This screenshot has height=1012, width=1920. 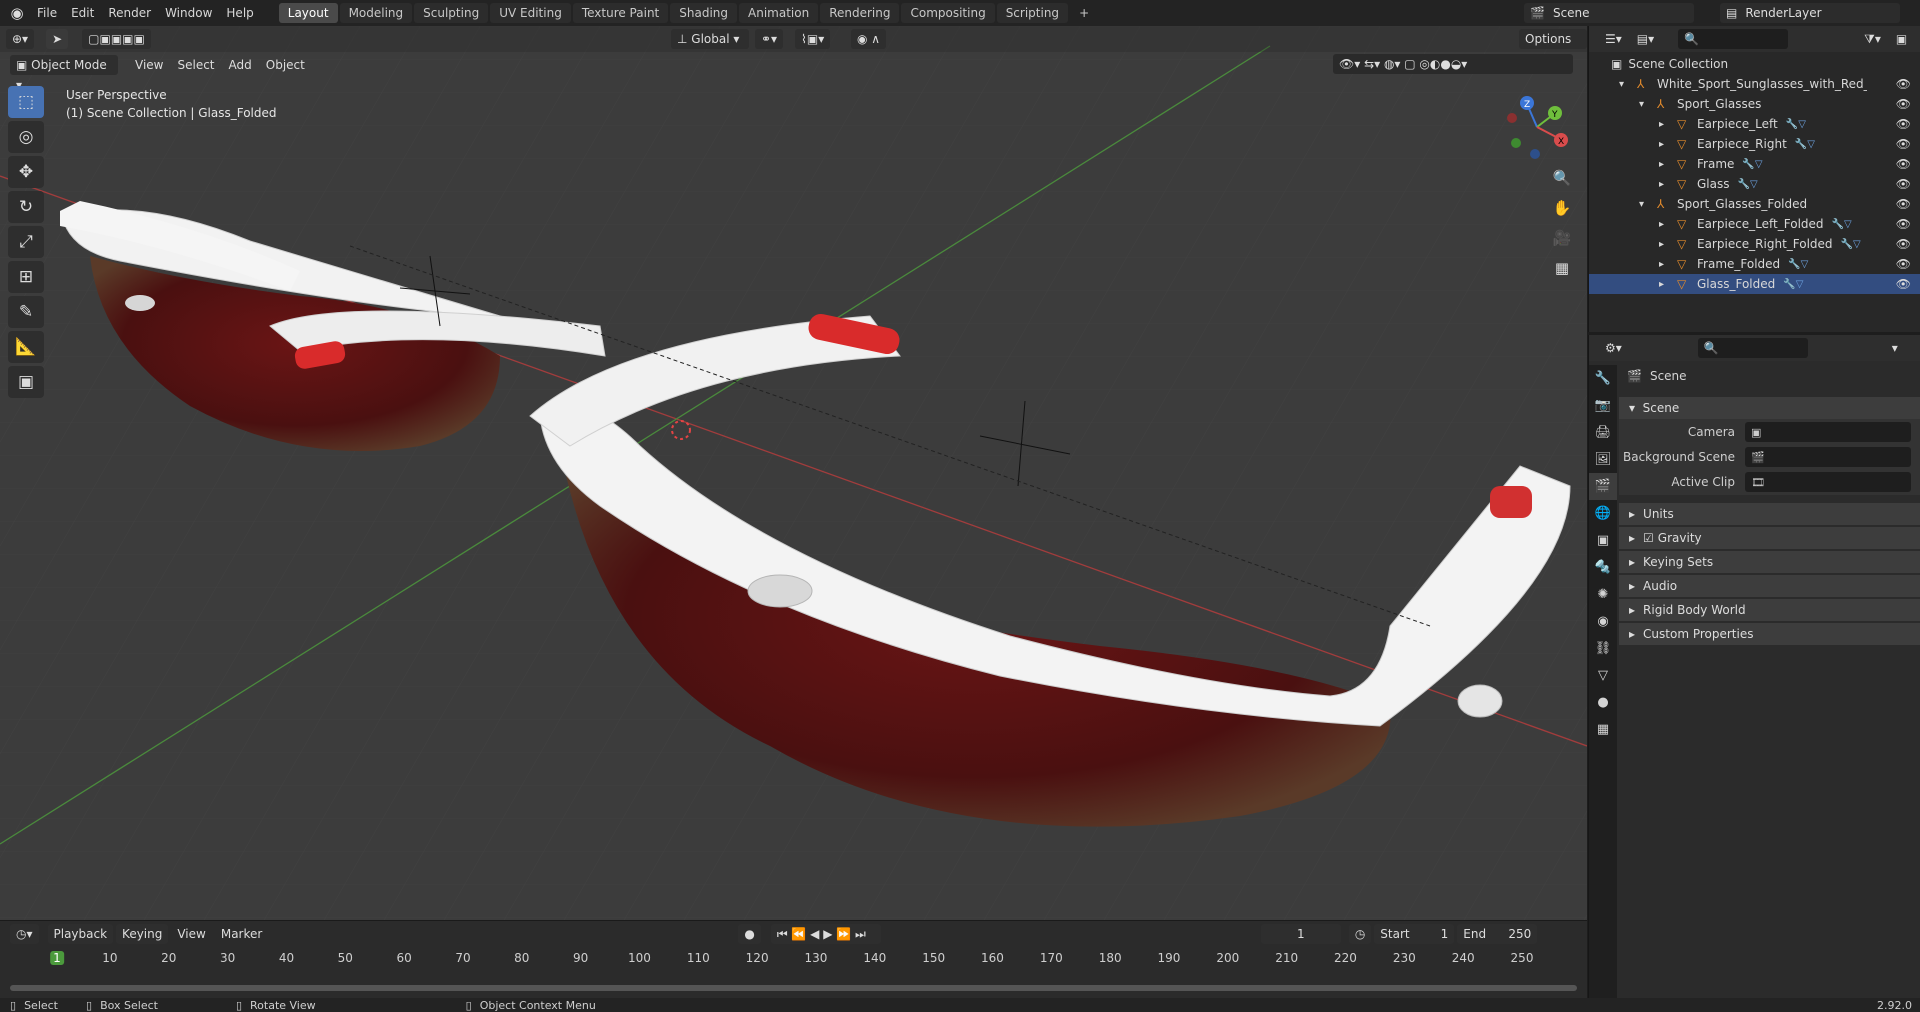 I want to click on view-layer-tab-icon: 🖼, so click(x=1603, y=459).